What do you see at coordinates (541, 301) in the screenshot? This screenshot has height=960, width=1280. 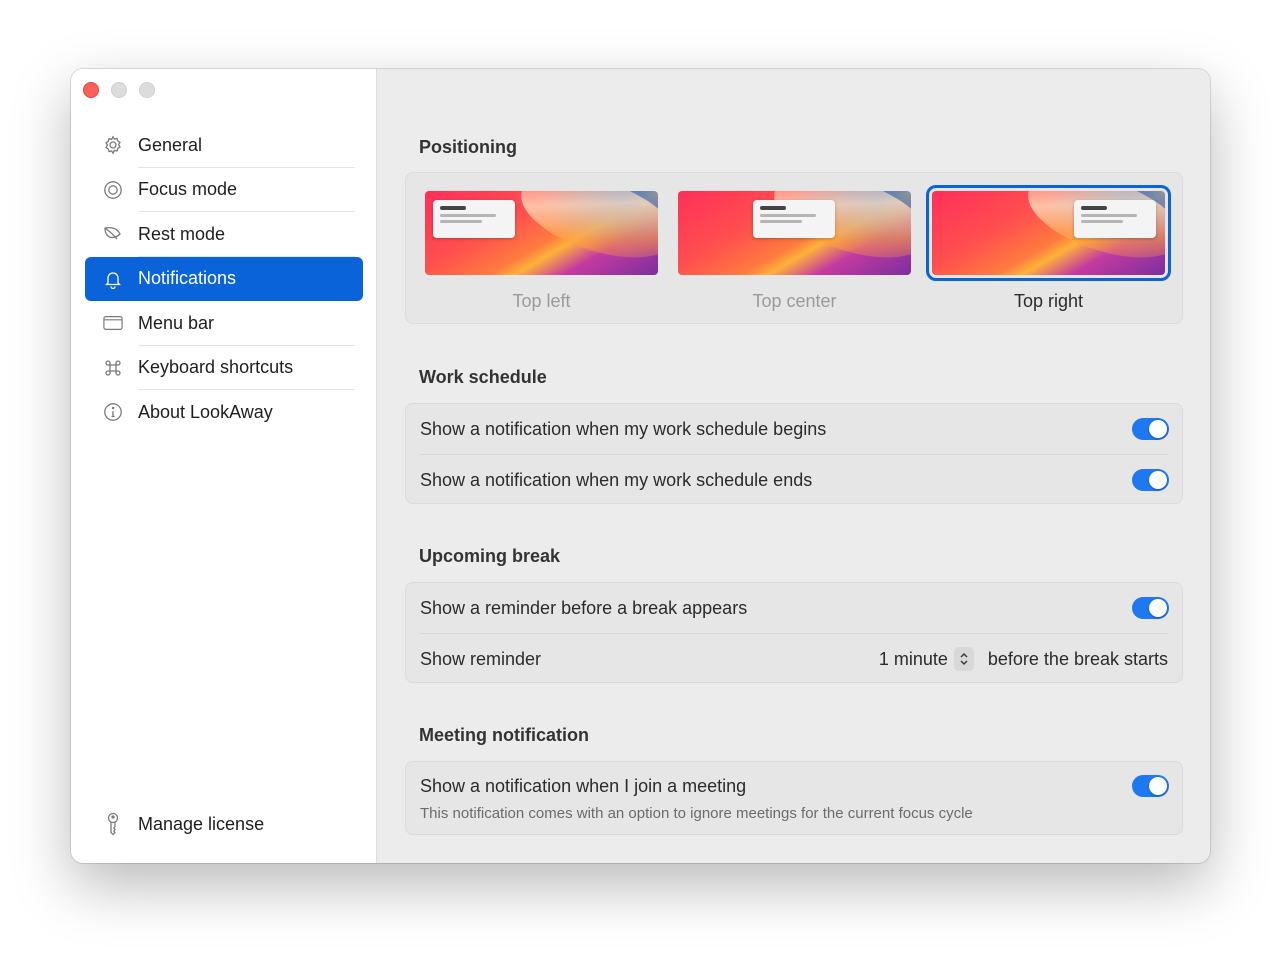 I see `position-label: Top left` at bounding box center [541, 301].